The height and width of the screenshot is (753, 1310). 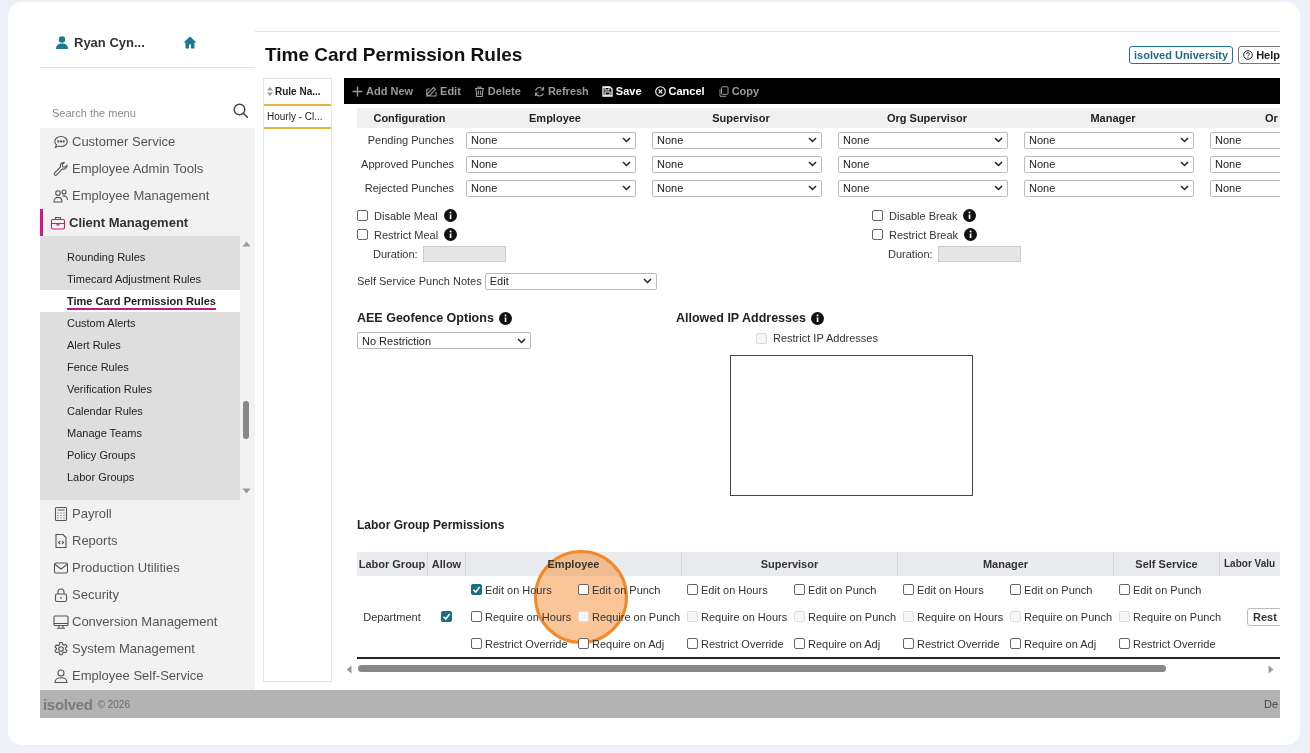 What do you see at coordinates (147, 675) in the screenshot?
I see `nav-item: Employee Self-Service` at bounding box center [147, 675].